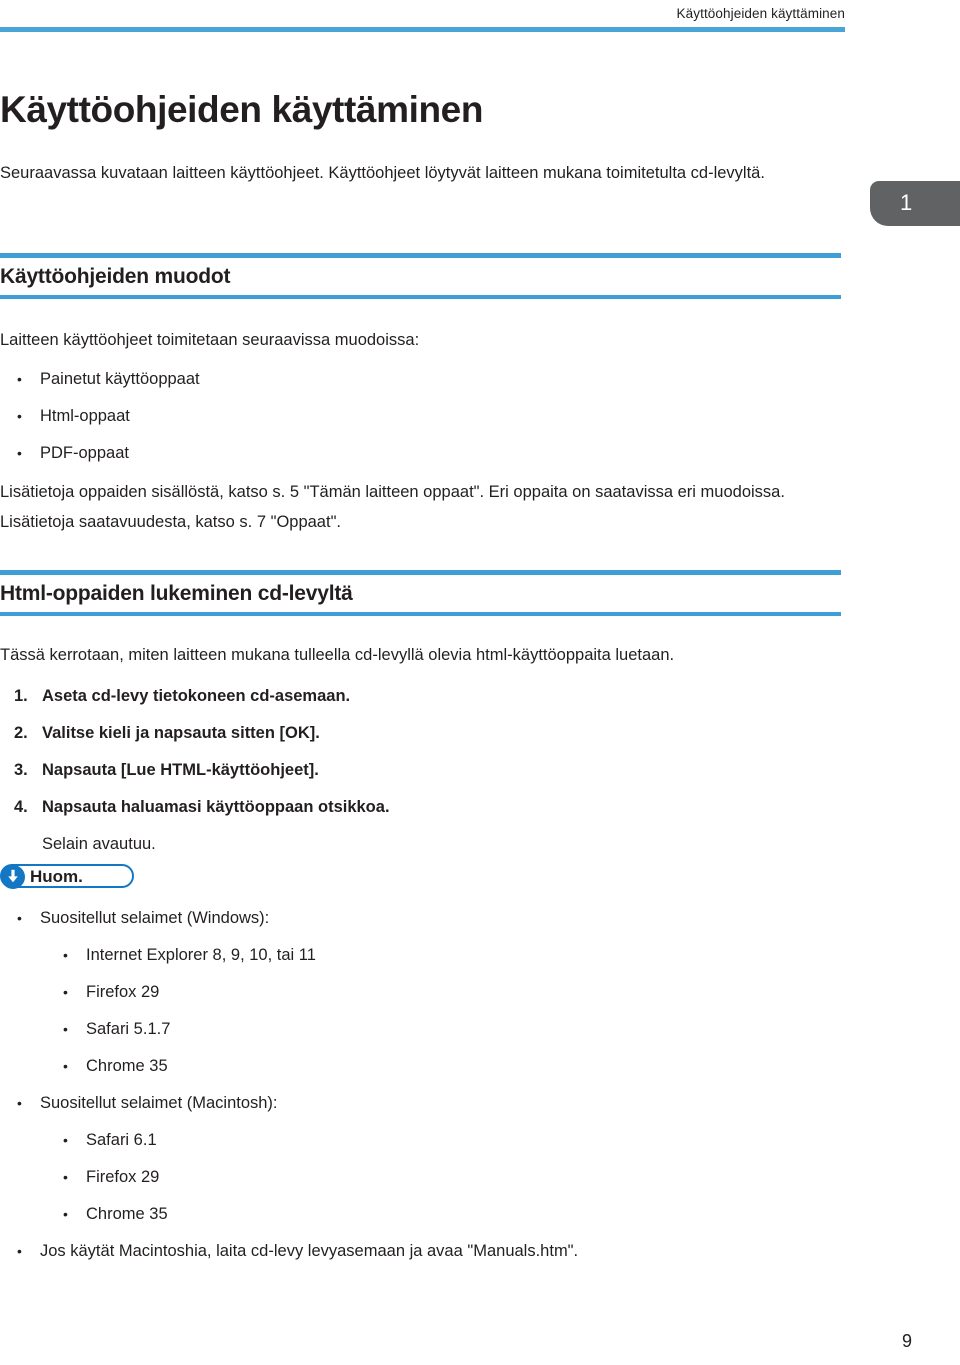 The image size is (960, 1365). What do you see at coordinates (13, 877) in the screenshot?
I see `down-arrow-icon` at bounding box center [13, 877].